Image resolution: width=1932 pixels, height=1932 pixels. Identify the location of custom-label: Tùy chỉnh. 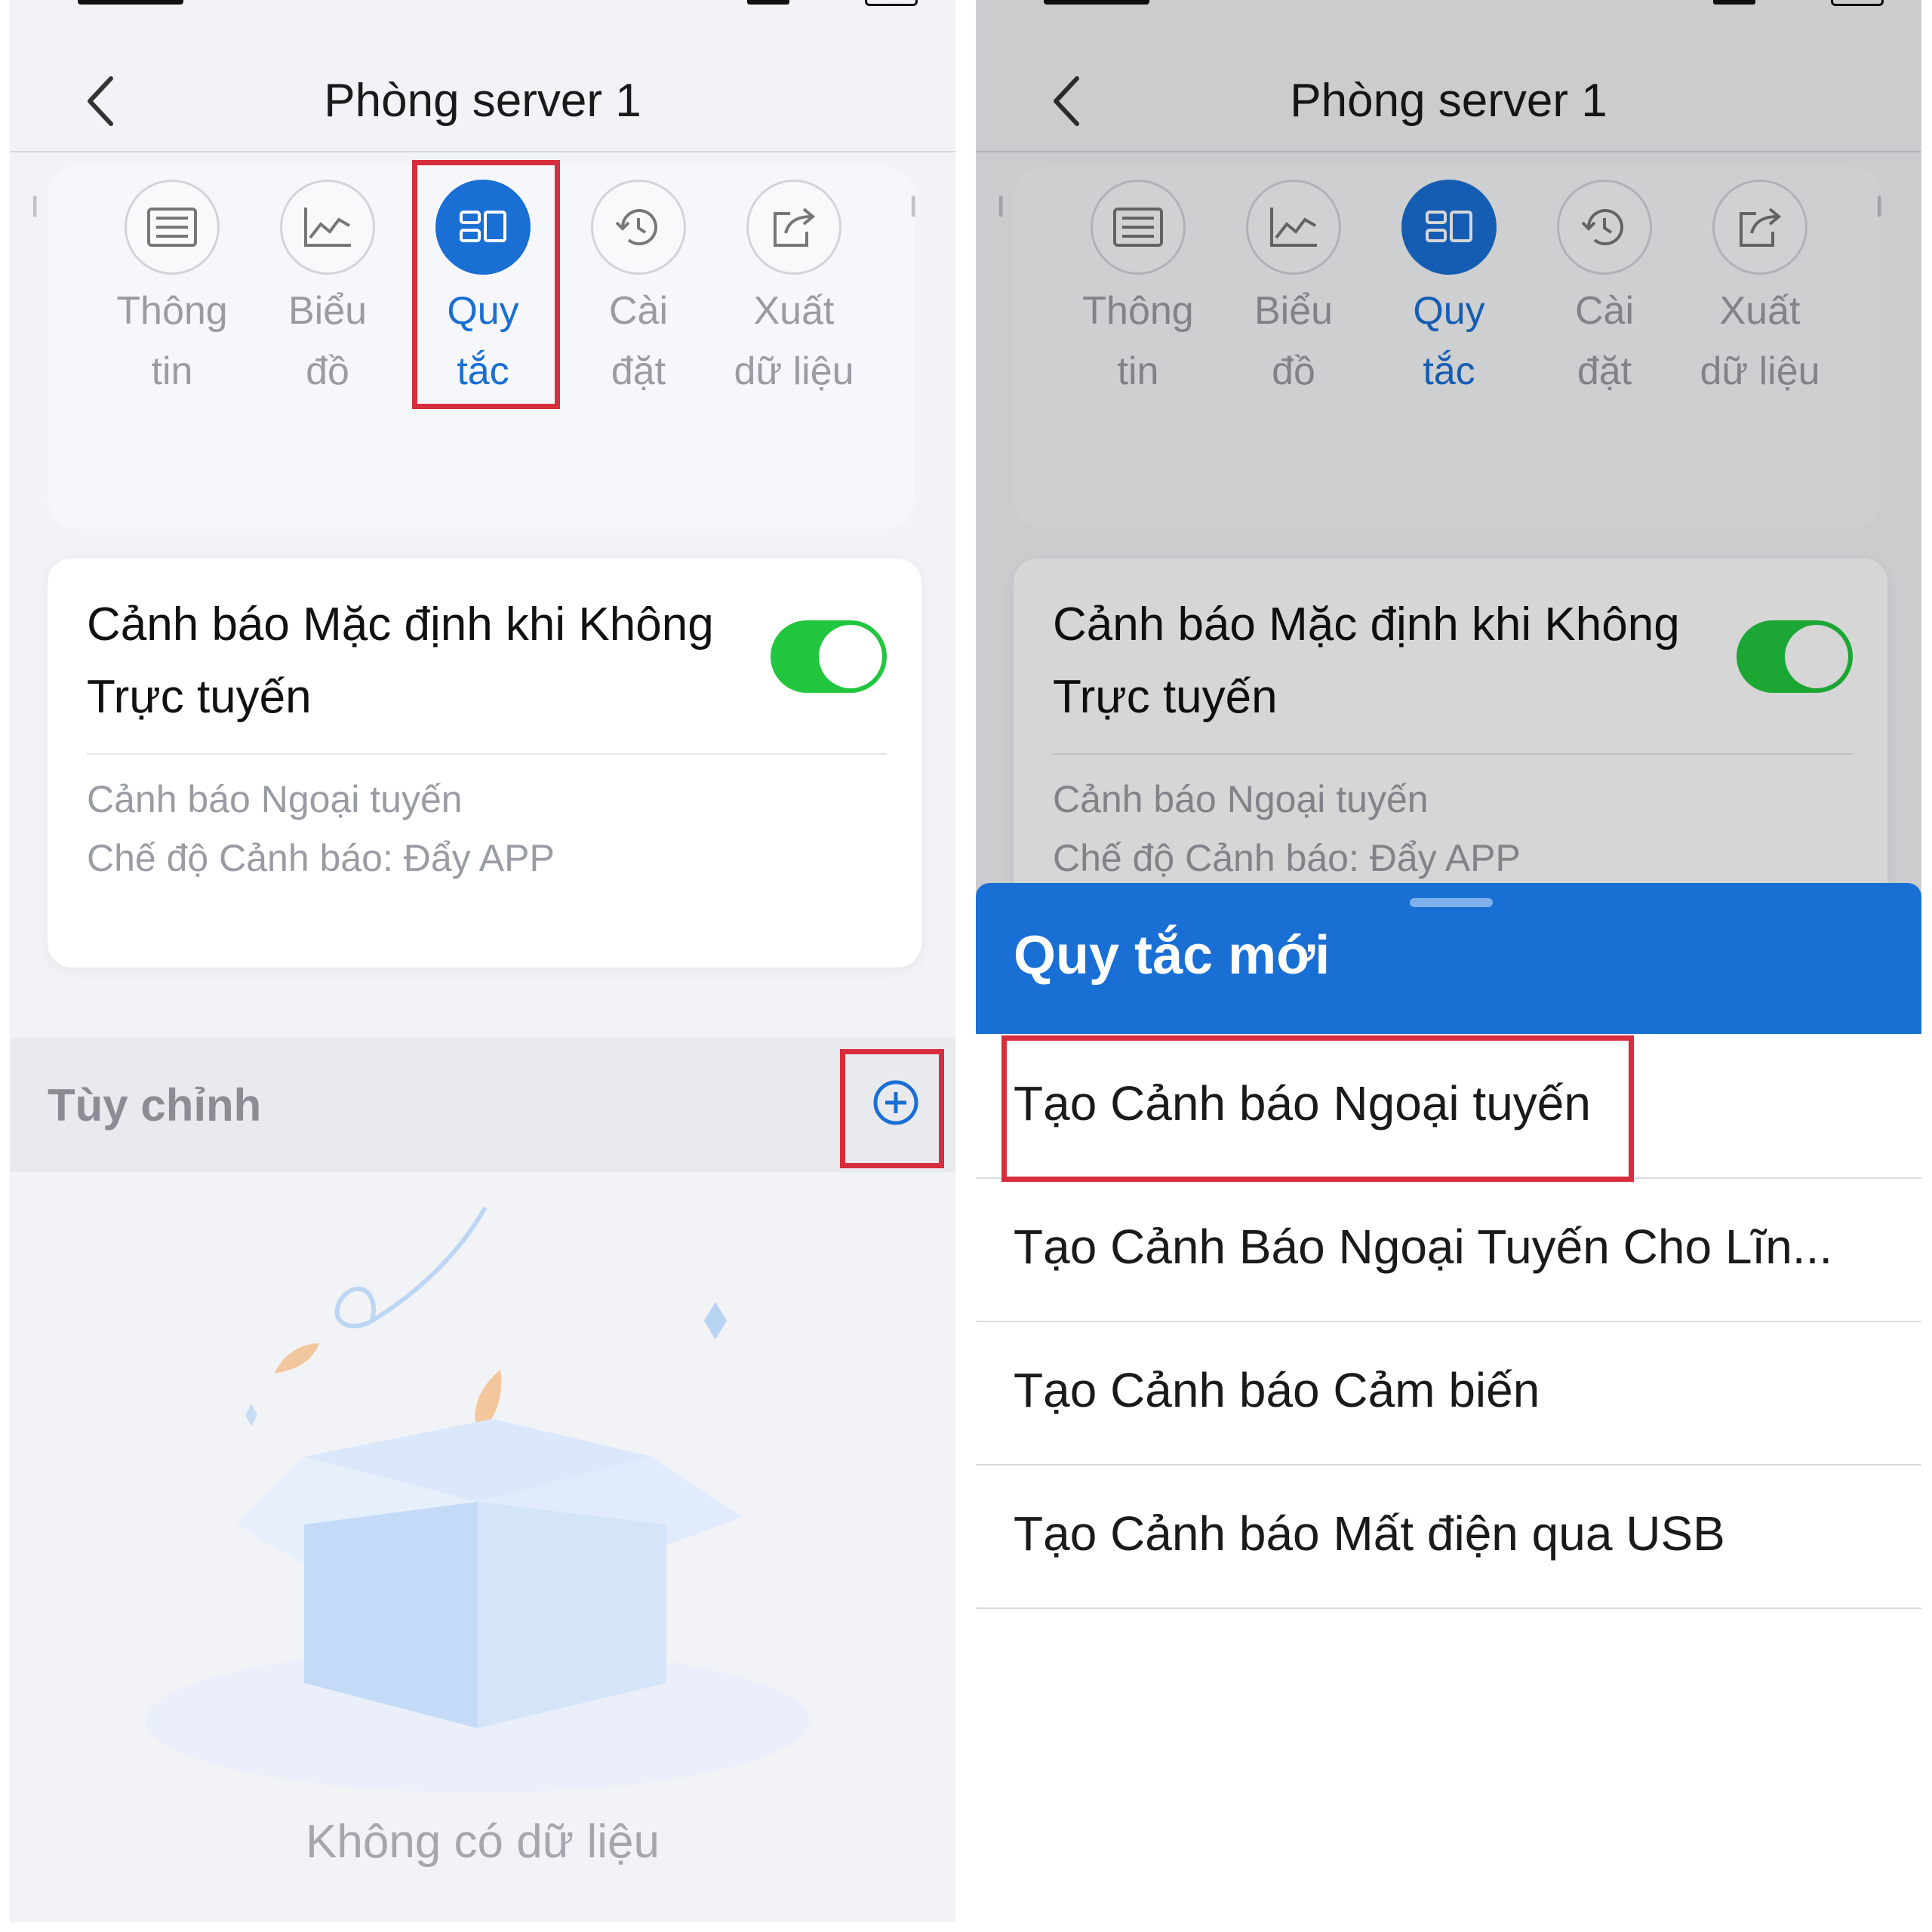
(155, 1105).